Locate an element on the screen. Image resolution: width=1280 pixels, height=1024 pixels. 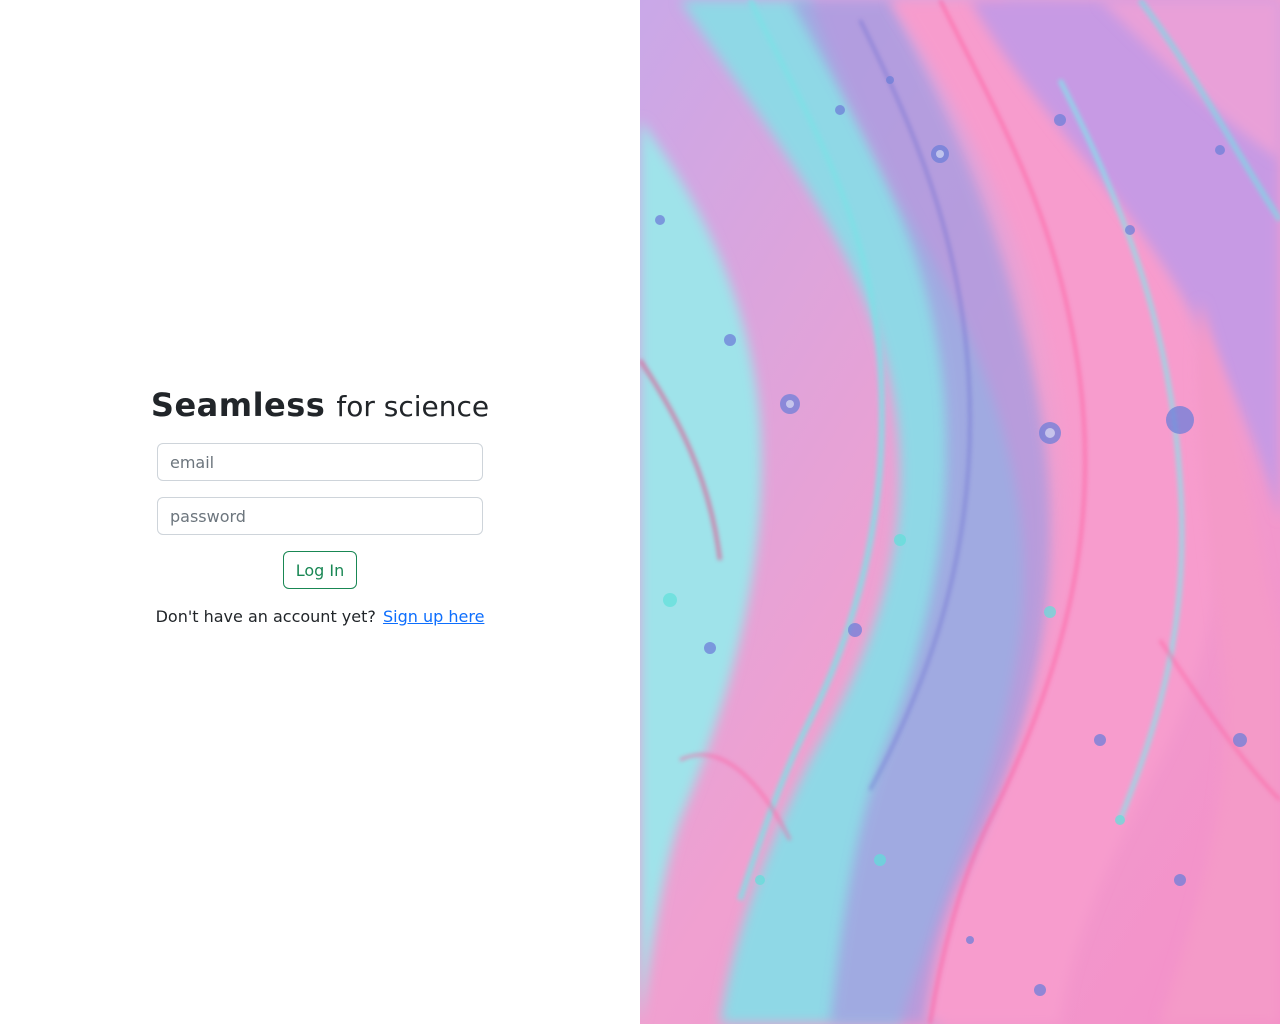
signup-prompt-row: Don't have an account yet? Sign up here is located at coordinates (320, 616).